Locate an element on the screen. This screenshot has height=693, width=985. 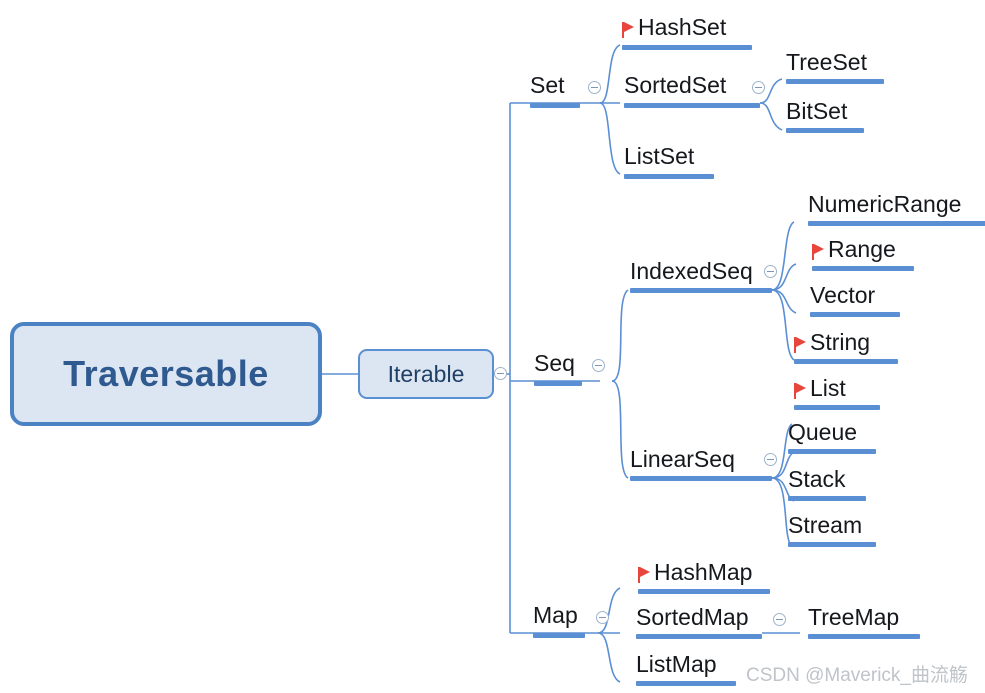
node-listset-label: ListSet is located at coordinates (659, 156).